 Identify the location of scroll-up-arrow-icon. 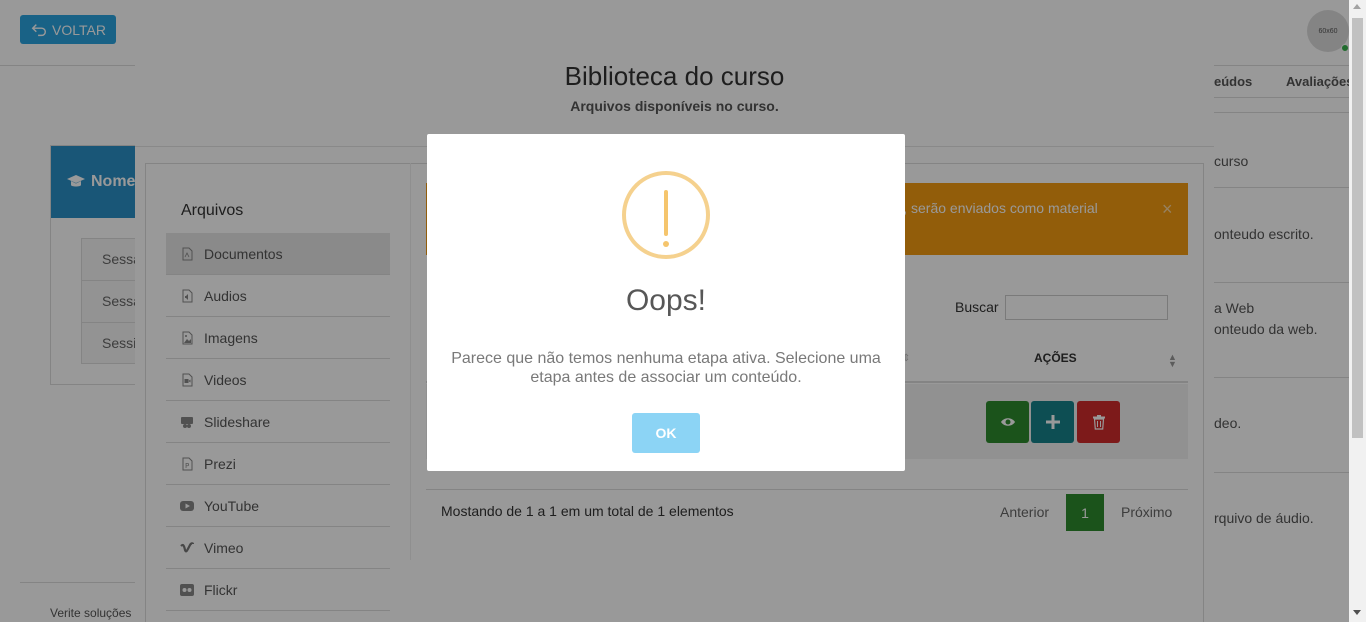
(1357, 6).